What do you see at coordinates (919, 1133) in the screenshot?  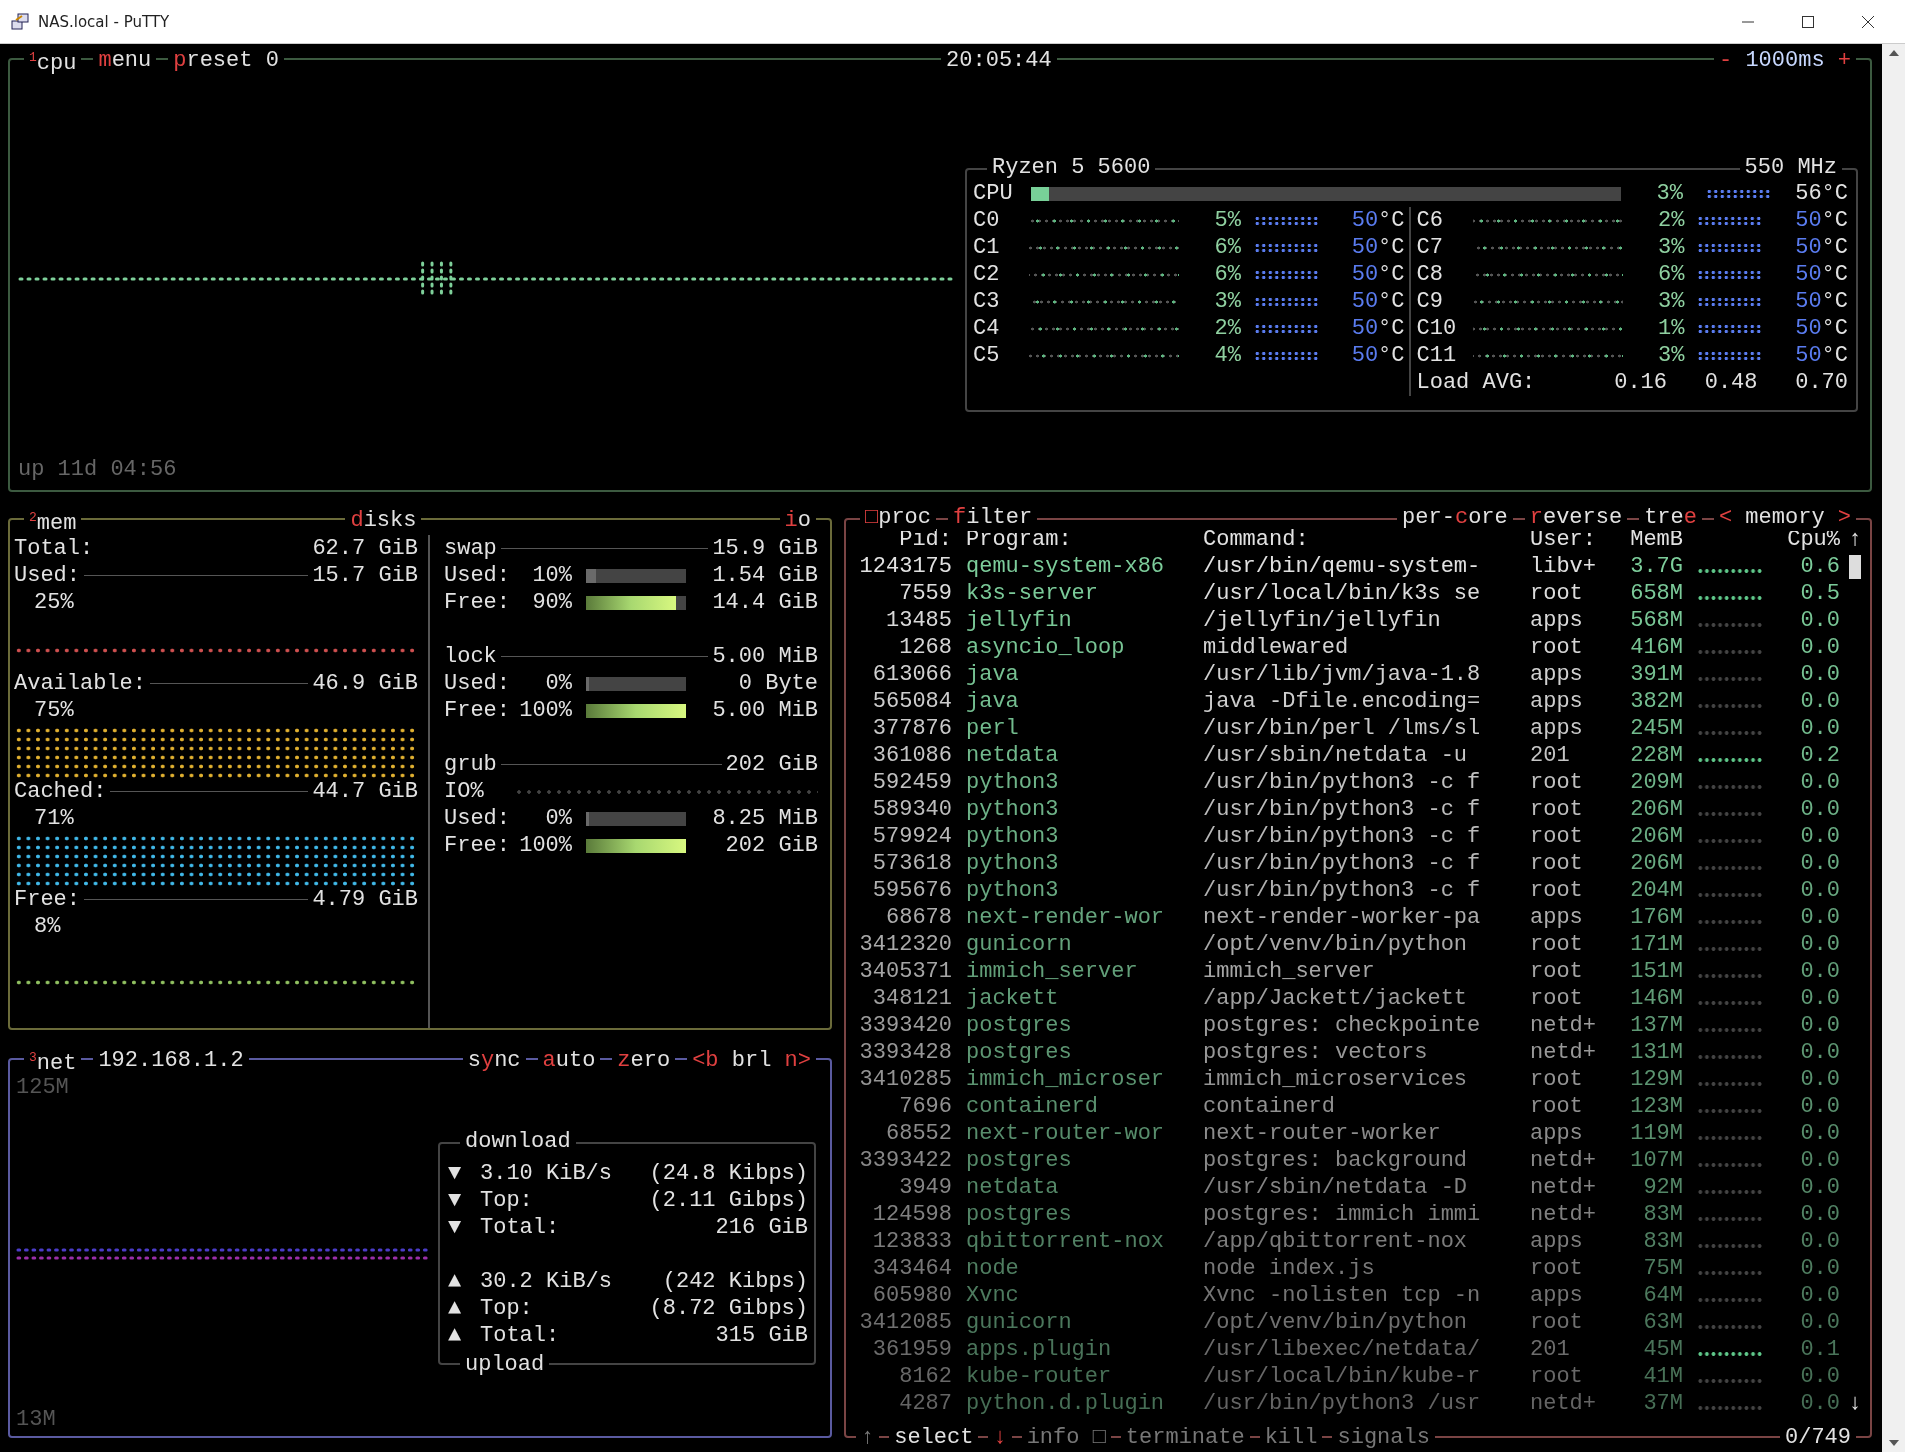 I see `table-cell-text: 68552` at bounding box center [919, 1133].